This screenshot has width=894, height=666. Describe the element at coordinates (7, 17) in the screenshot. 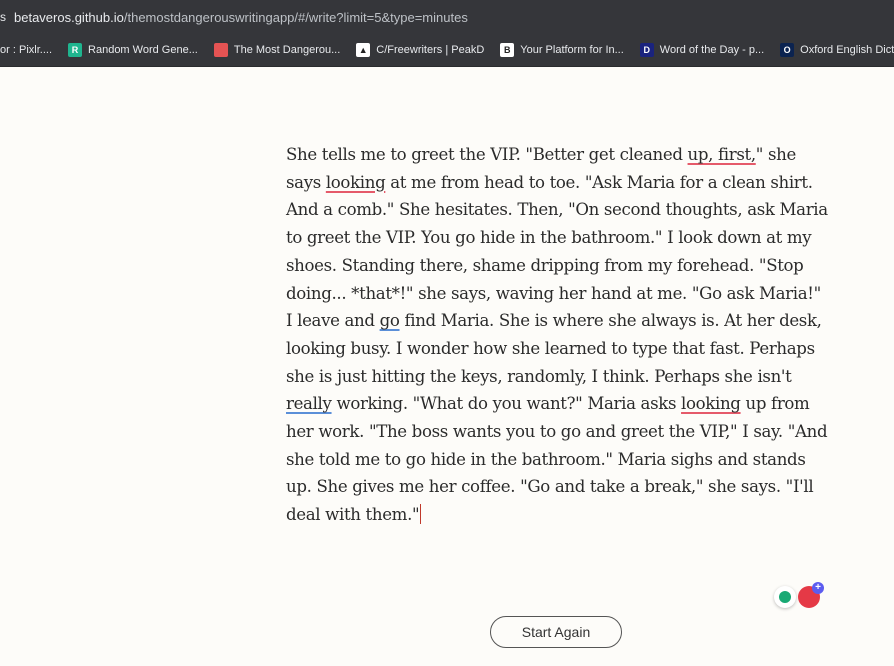

I see `site-info-icon: s` at that location.